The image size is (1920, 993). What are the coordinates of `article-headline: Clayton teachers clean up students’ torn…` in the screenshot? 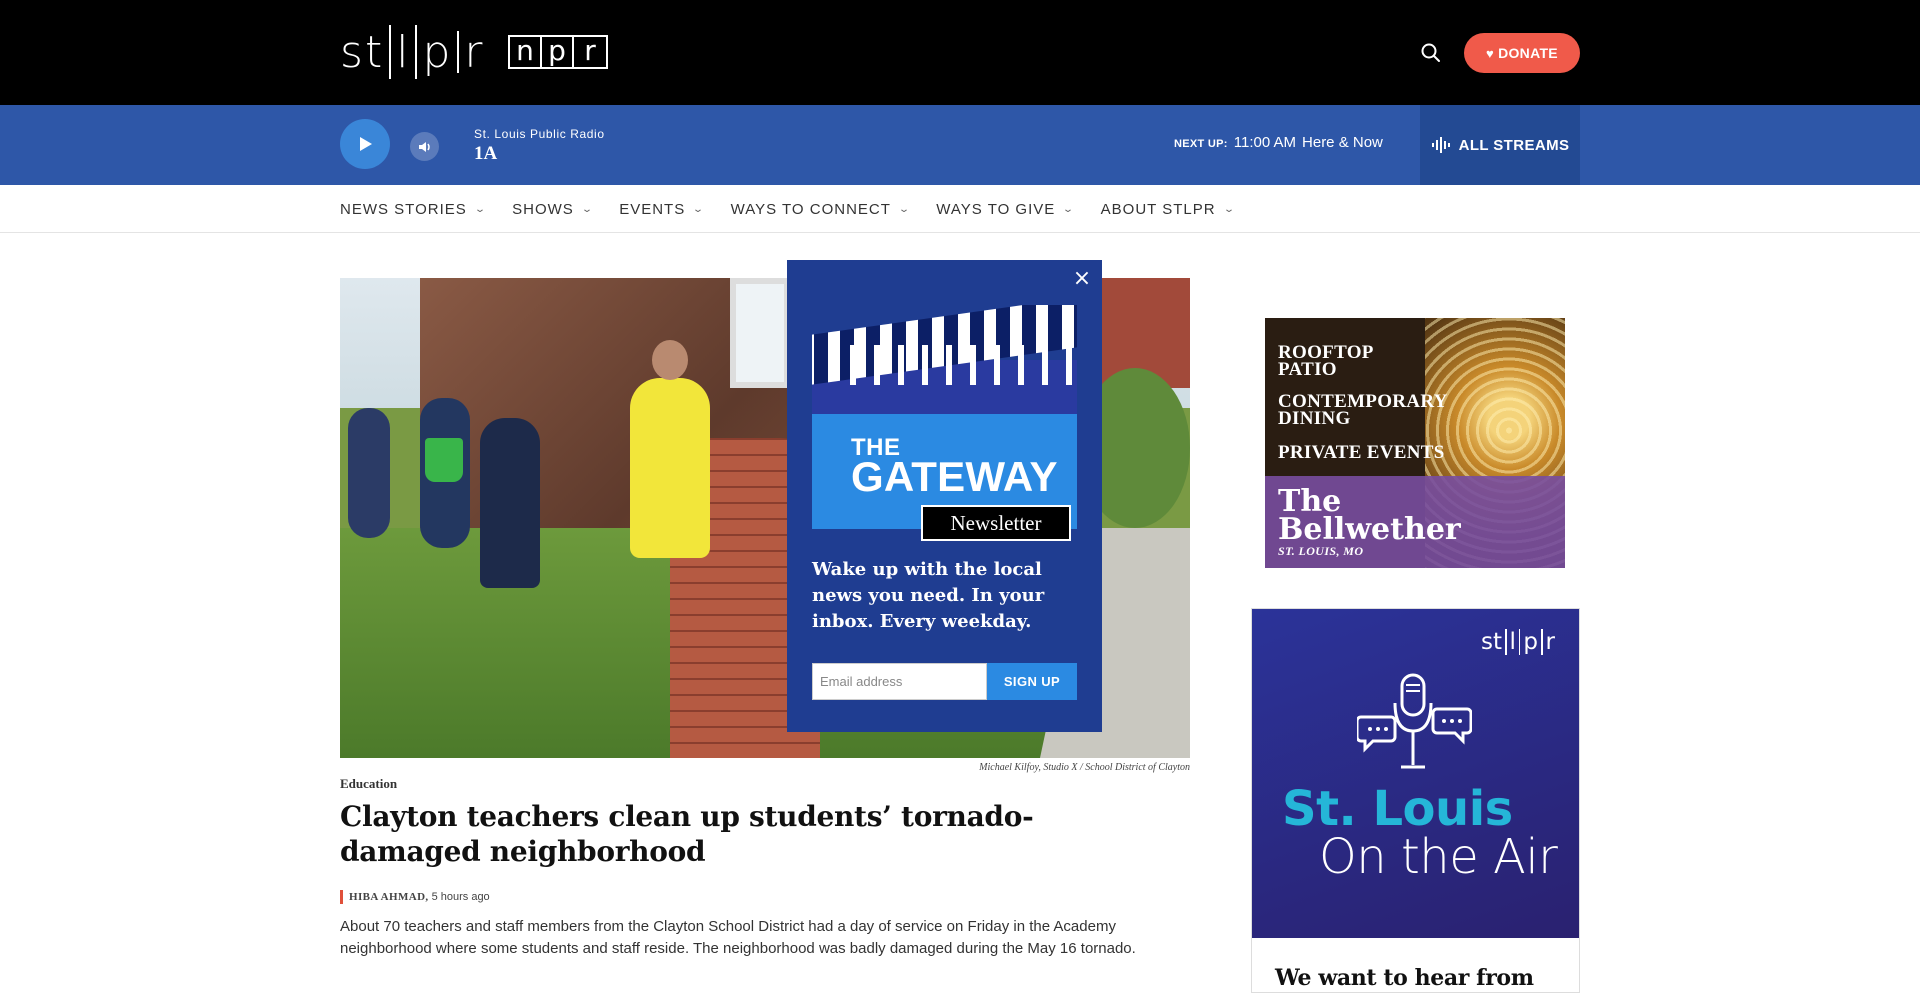 It's located at (720, 834).